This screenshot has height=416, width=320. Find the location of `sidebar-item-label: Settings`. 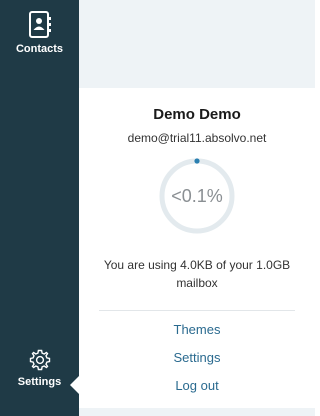

sidebar-item-label: Settings is located at coordinates (39, 382).